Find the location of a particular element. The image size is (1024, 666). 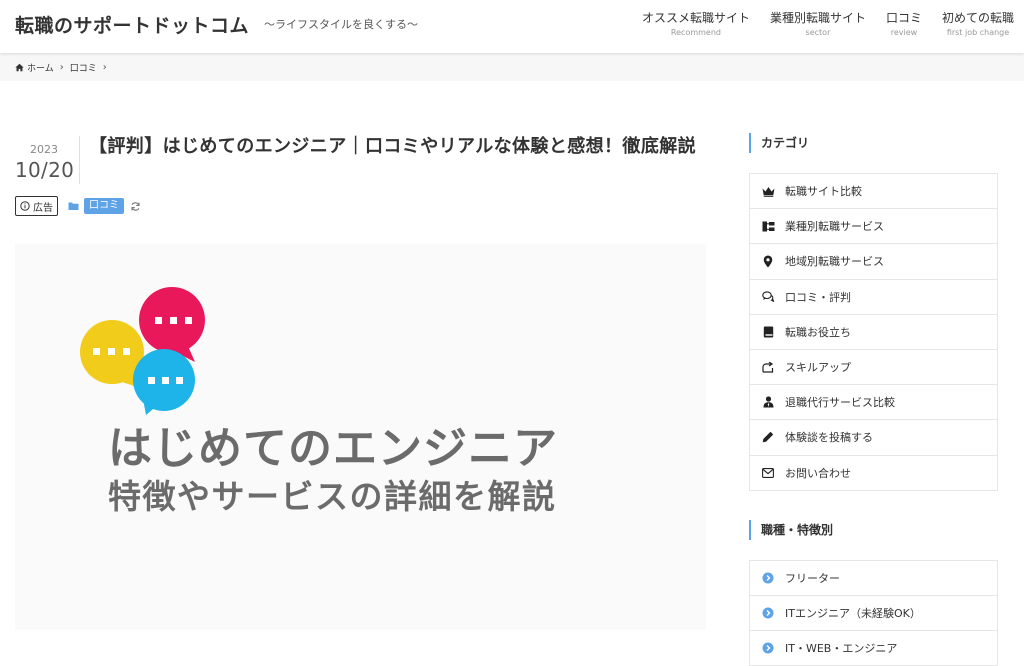

share-arrow-icon is located at coordinates (768, 367).